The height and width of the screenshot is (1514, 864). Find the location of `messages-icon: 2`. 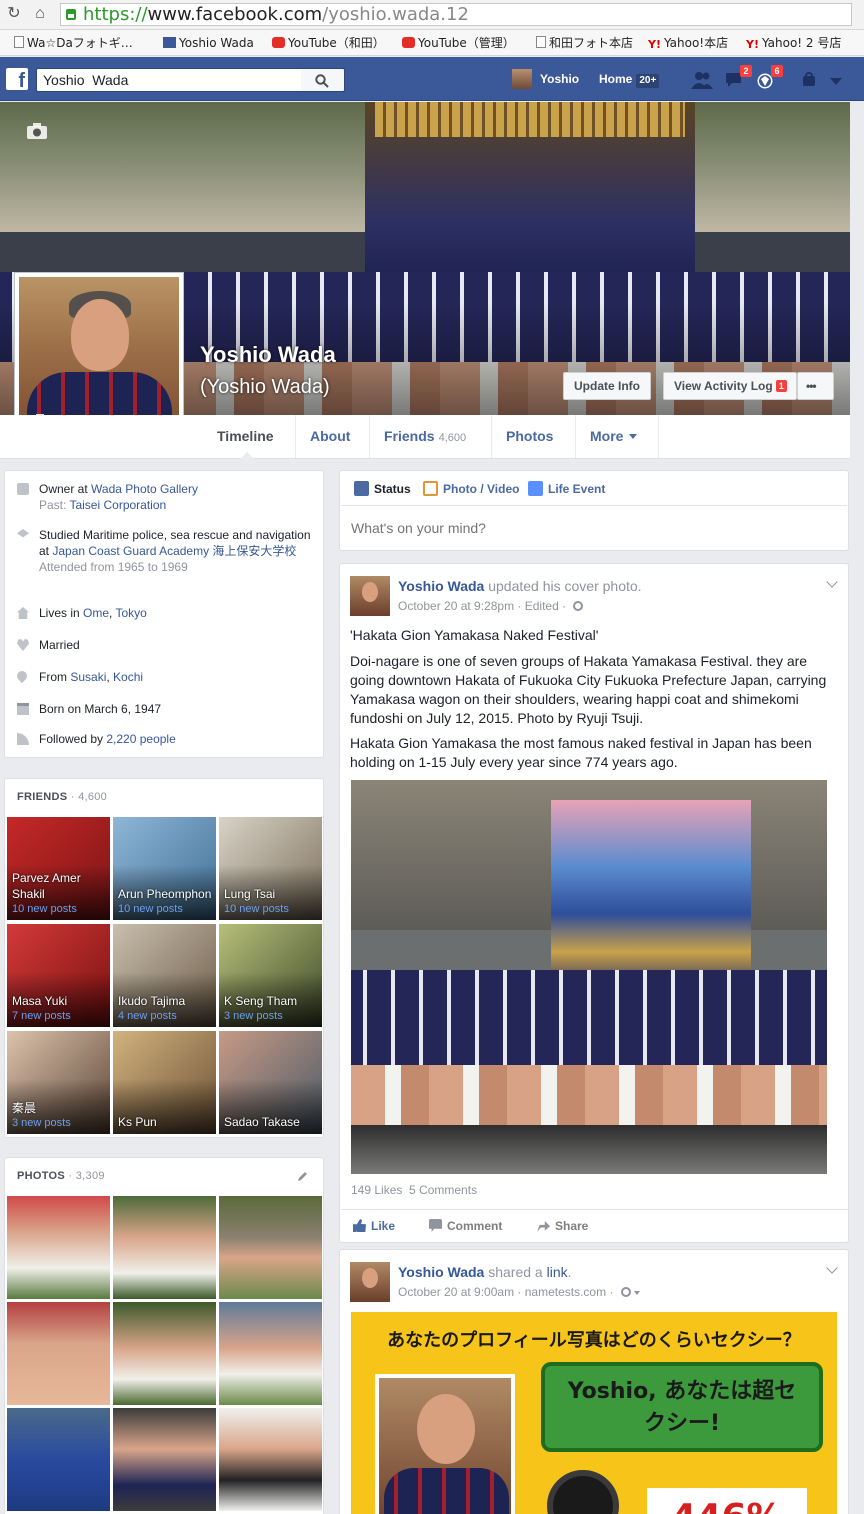

messages-icon: 2 is located at coordinates (738, 77).